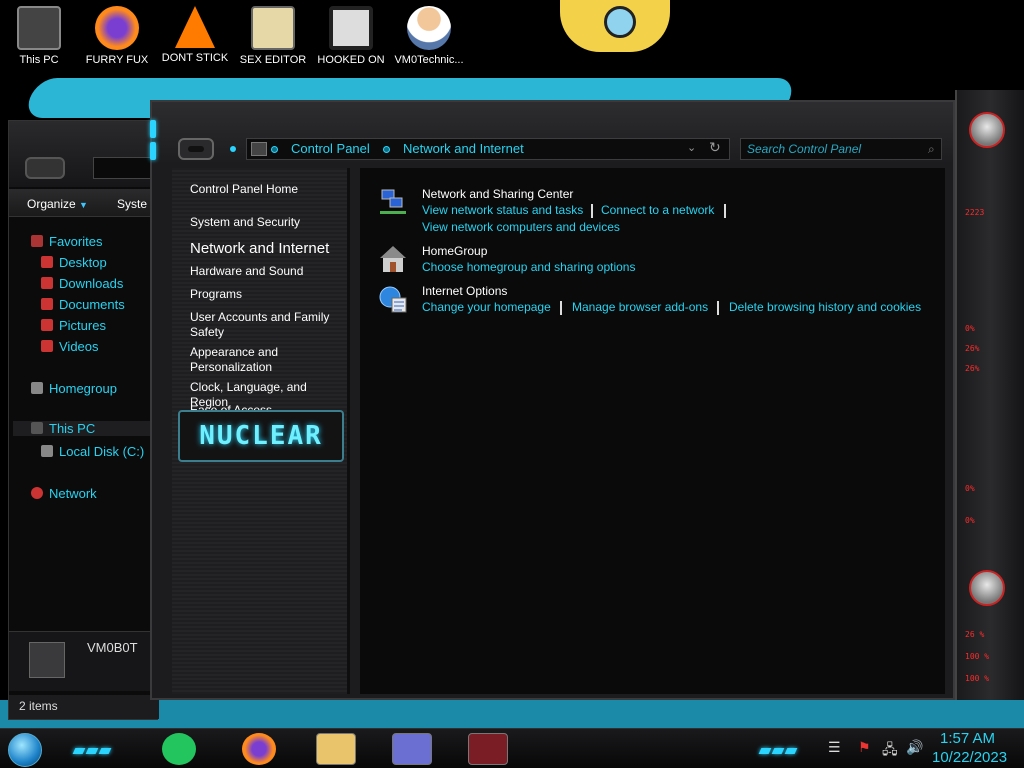 This screenshot has width=1024, height=768. I want to click on refresh-icon: ↻, so click(715, 147).